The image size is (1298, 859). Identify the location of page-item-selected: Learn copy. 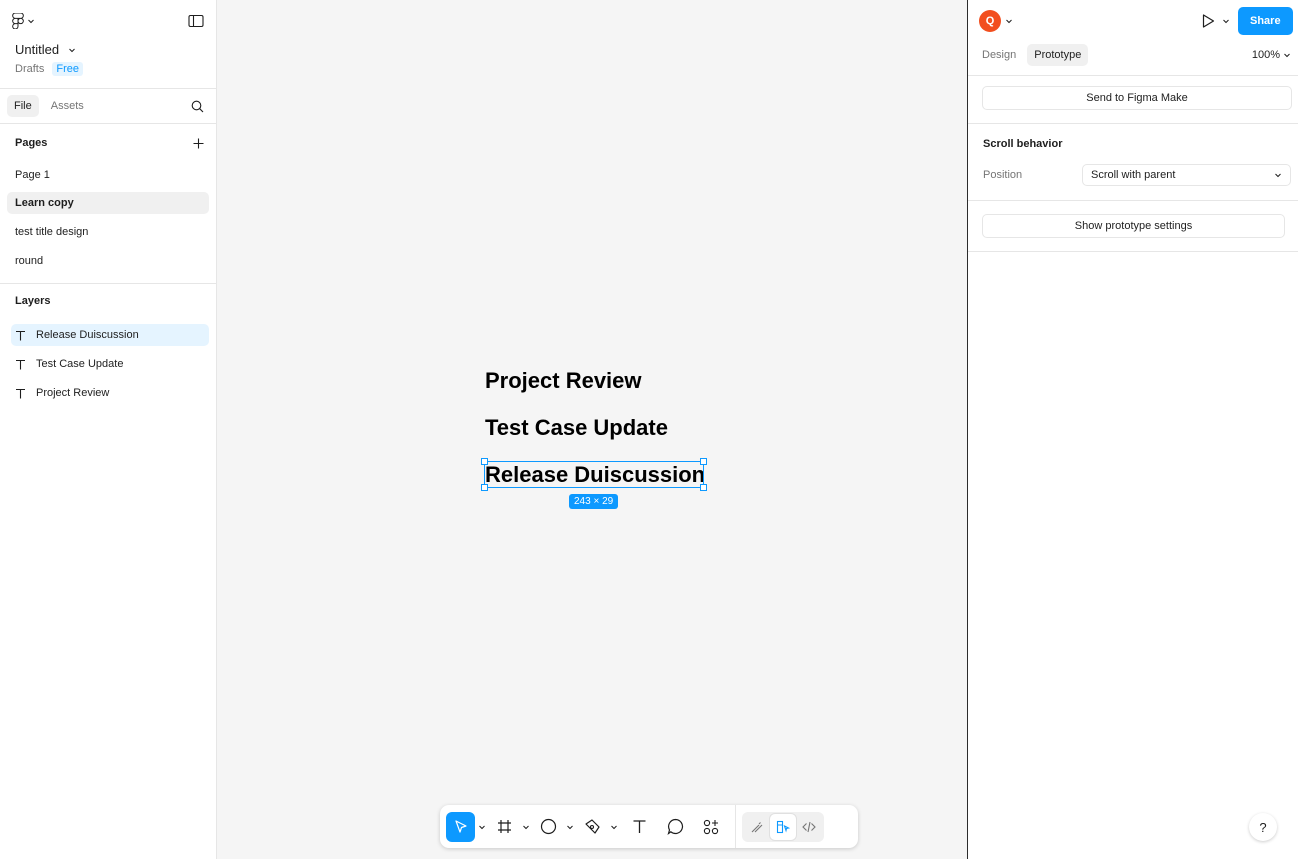
(108, 203).